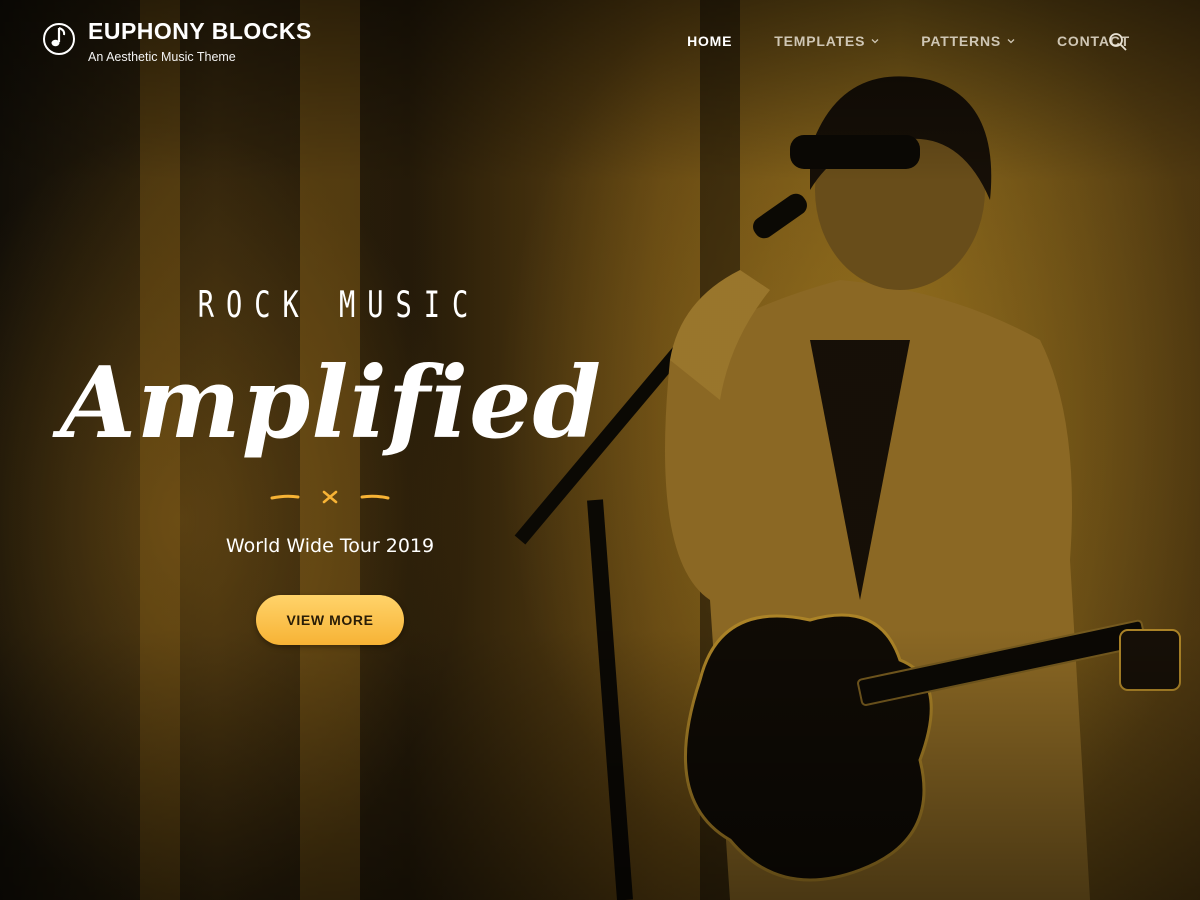 The width and height of the screenshot is (1200, 900). I want to click on hero-subtitle: World Wide Tour 2019, so click(330, 546).